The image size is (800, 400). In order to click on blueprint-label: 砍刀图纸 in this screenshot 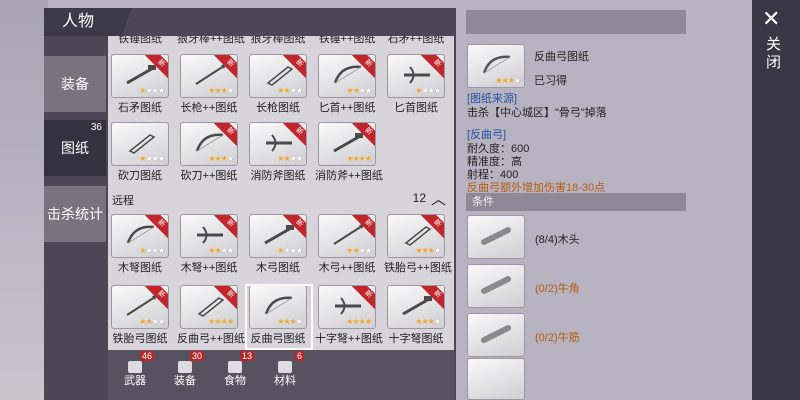, I will do `click(140, 176)`.